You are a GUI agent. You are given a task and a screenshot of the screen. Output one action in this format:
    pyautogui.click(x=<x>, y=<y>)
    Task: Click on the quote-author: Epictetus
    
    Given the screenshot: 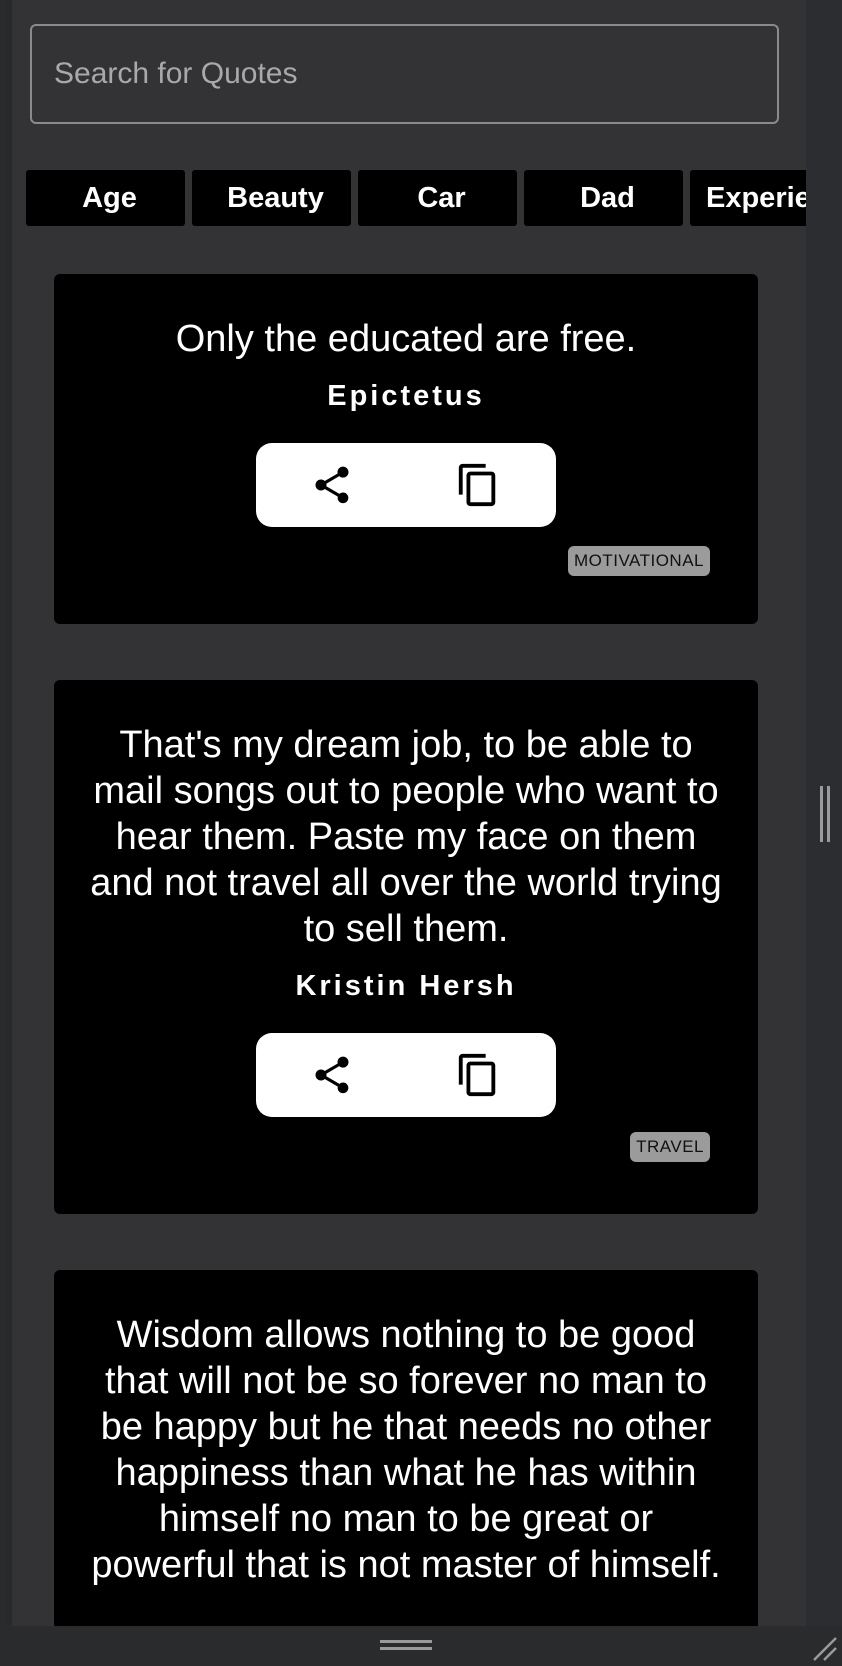 What is the action you would take?
    pyautogui.click(x=406, y=396)
    